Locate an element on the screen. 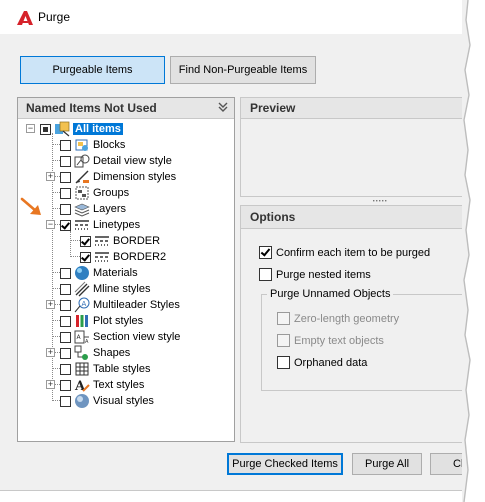  zero-length-geometry-option: Zero-length geometry is located at coordinates (338, 318).